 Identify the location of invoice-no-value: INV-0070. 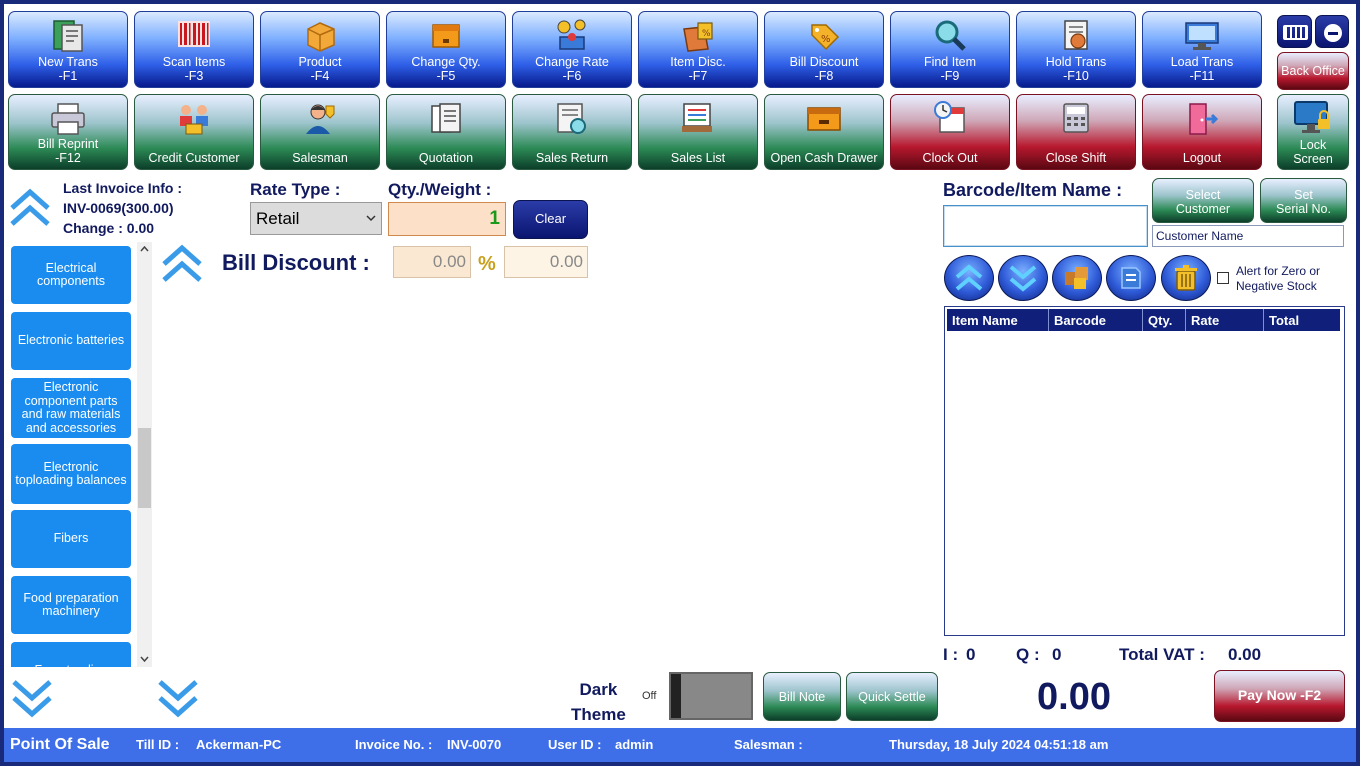
(474, 744).